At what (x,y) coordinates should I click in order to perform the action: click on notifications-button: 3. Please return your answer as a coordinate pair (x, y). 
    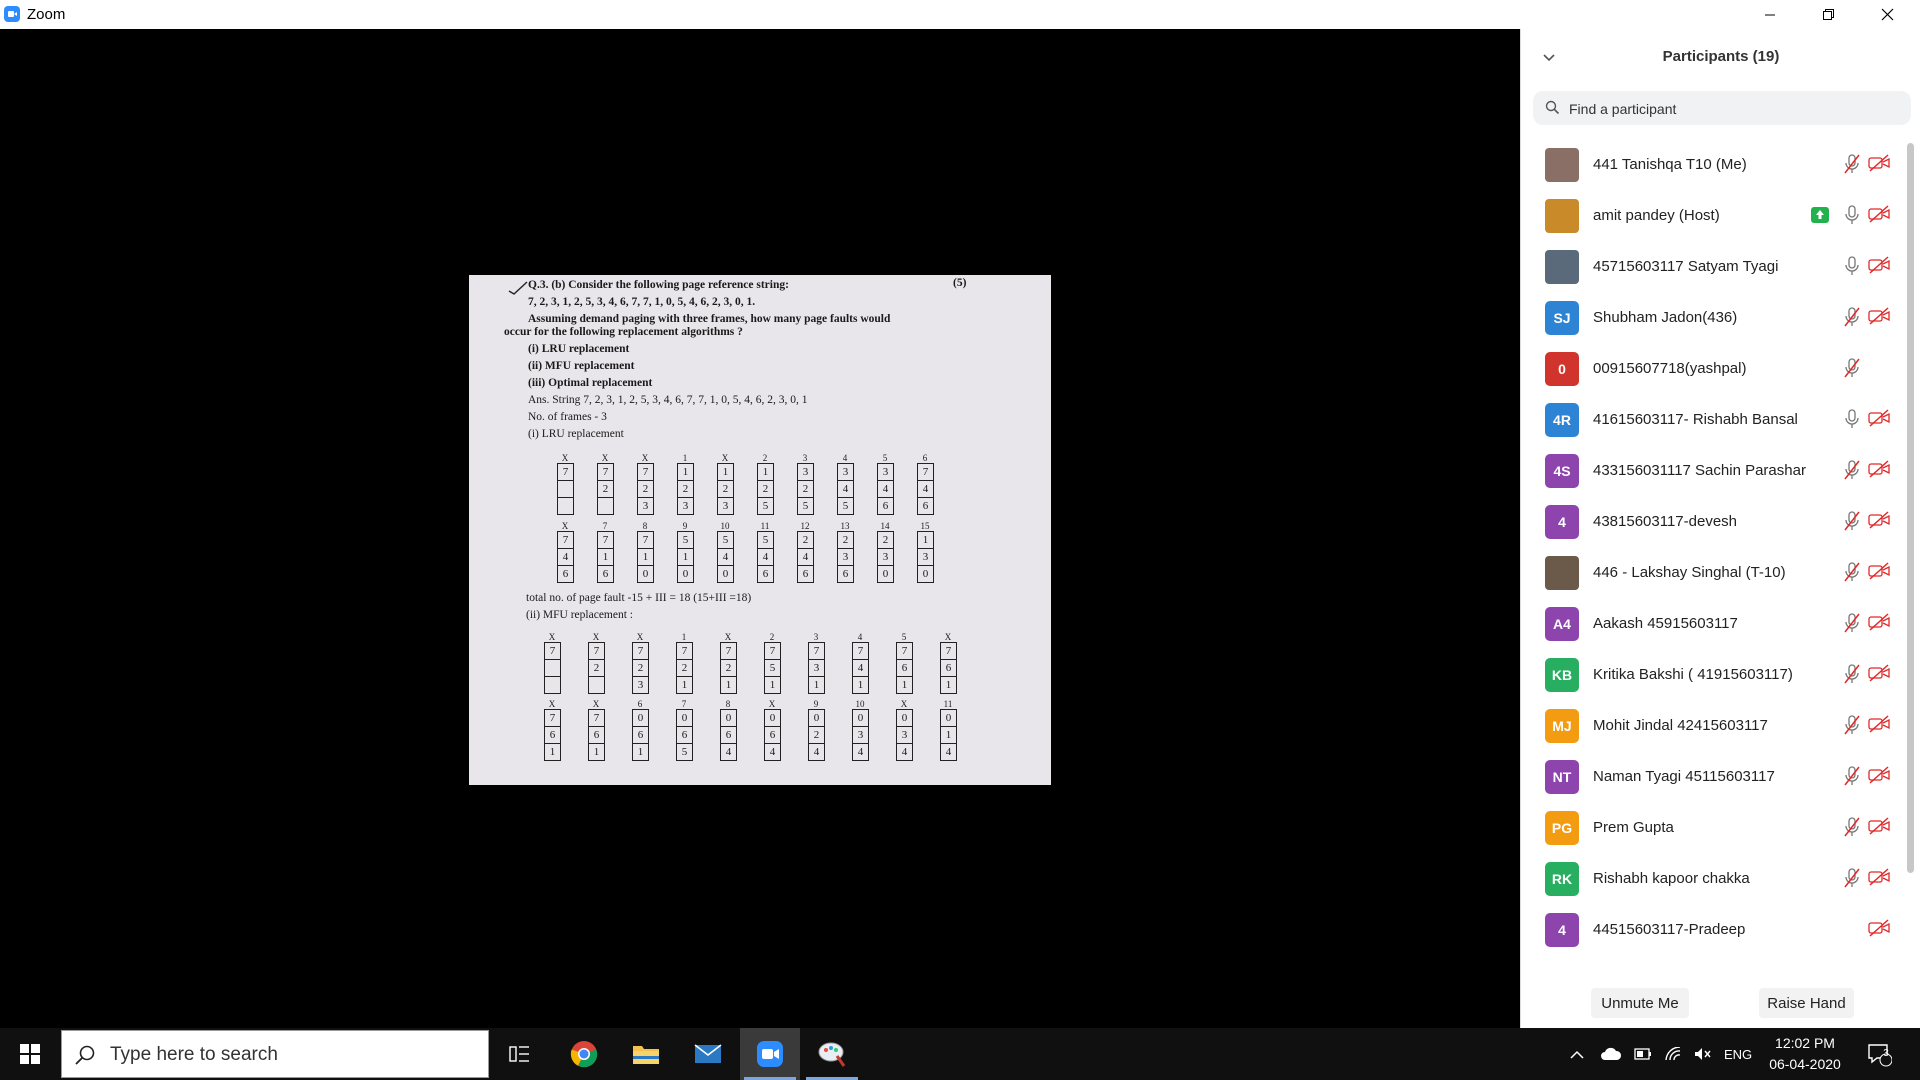
    Looking at the image, I should click on (1879, 1054).